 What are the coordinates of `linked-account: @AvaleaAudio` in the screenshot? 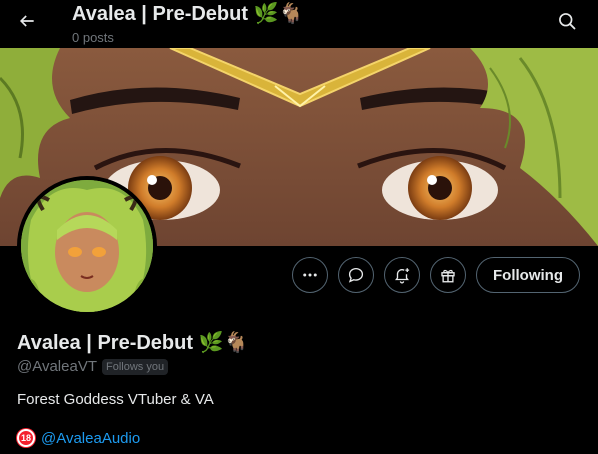 It's located at (90, 438).